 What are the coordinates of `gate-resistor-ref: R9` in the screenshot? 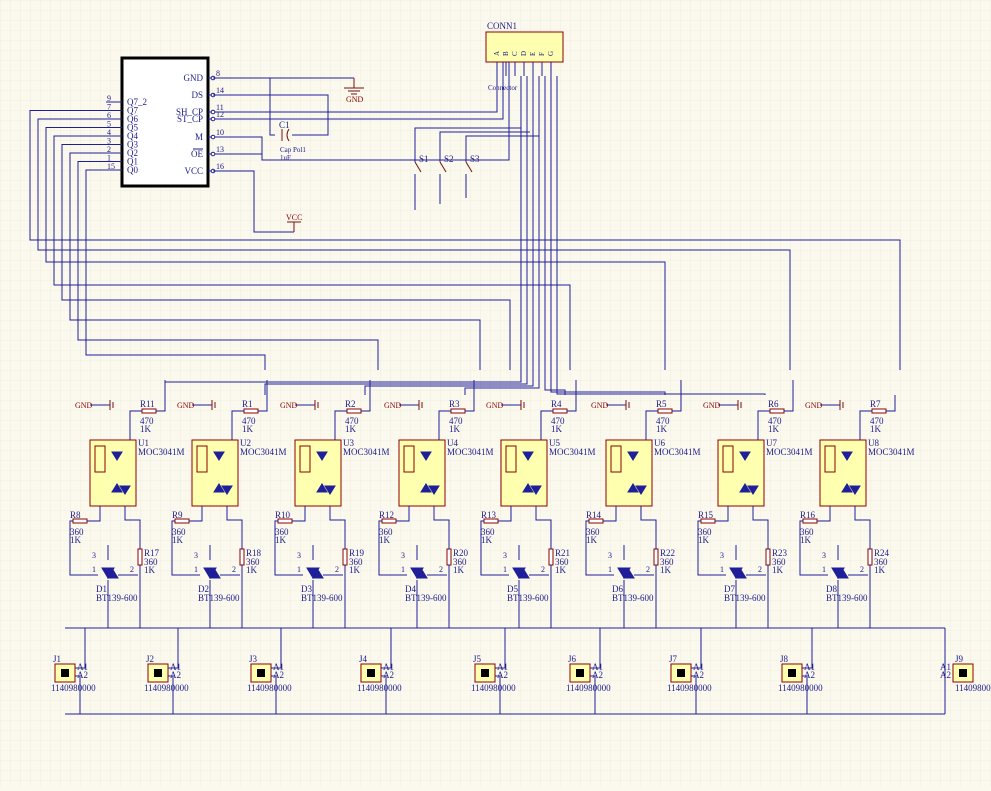 It's located at (177, 515).